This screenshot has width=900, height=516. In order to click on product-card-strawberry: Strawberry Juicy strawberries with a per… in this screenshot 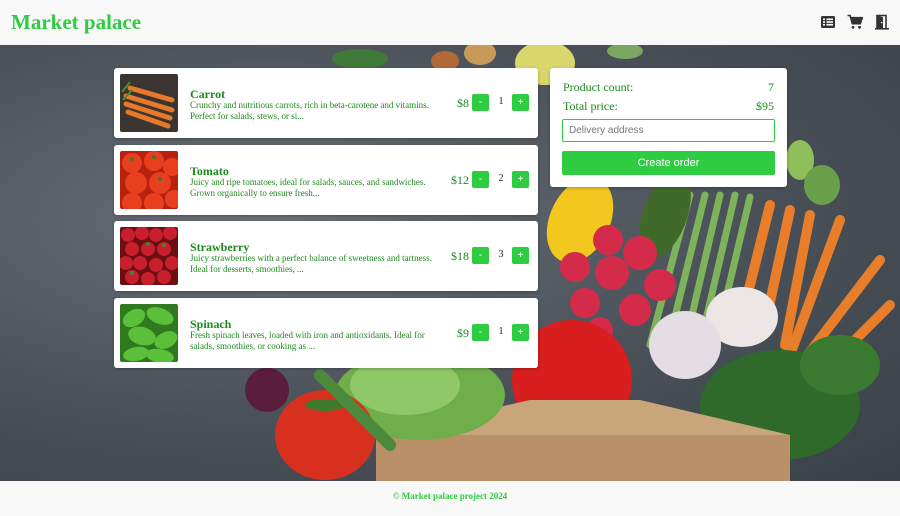, I will do `click(326, 256)`.